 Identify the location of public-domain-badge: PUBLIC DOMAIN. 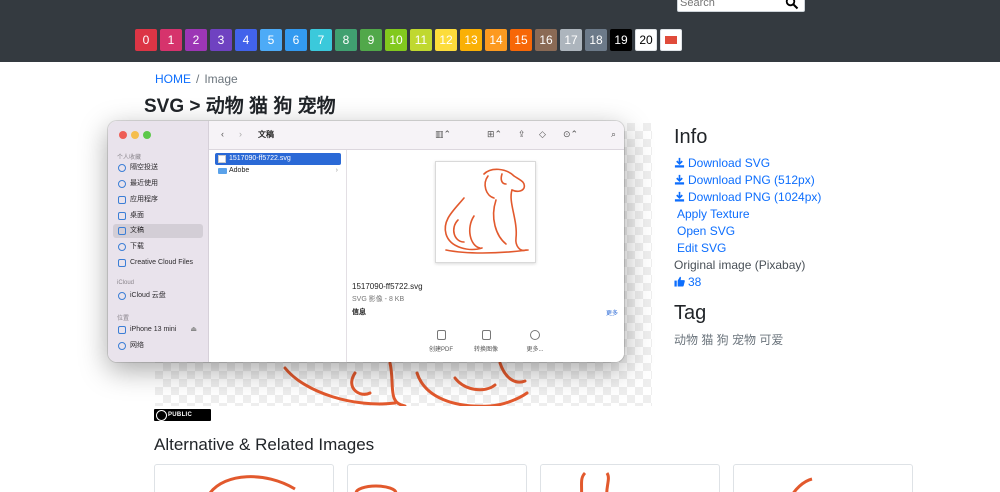
(182, 419).